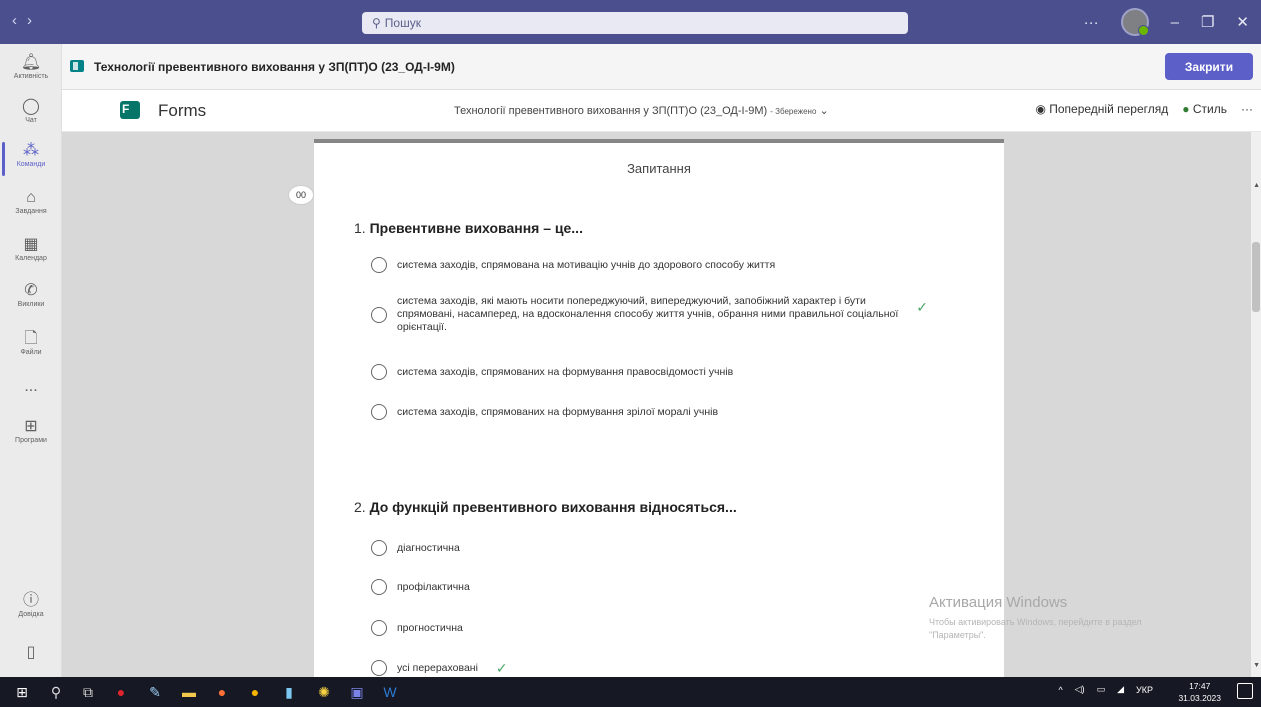 The width and height of the screenshot is (1261, 707). I want to click on option-correct: усі перераховані ✓, so click(439, 668).